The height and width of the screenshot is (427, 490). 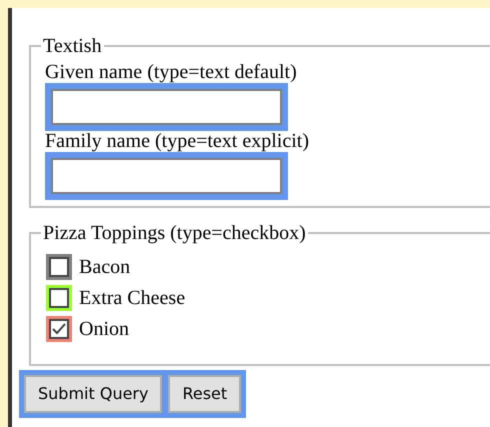 I want to click on form-button: Submit Query, so click(x=93, y=394).